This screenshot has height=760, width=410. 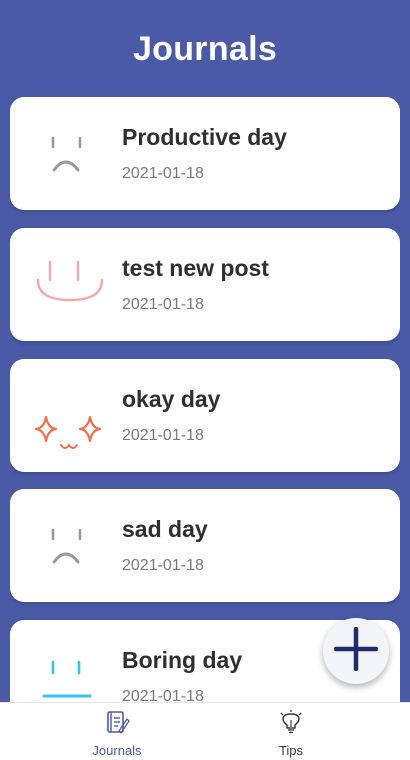 What do you see at coordinates (165, 529) in the screenshot?
I see `journal-title: sad day` at bounding box center [165, 529].